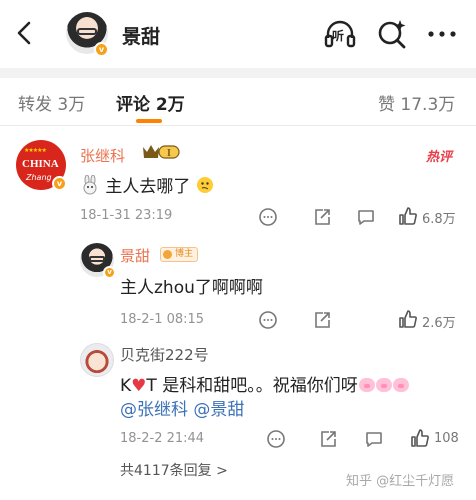 Image resolution: width=476 pixels, height=500 pixels. Describe the element at coordinates (392, 34) in the screenshot. I see `search-icon` at that location.